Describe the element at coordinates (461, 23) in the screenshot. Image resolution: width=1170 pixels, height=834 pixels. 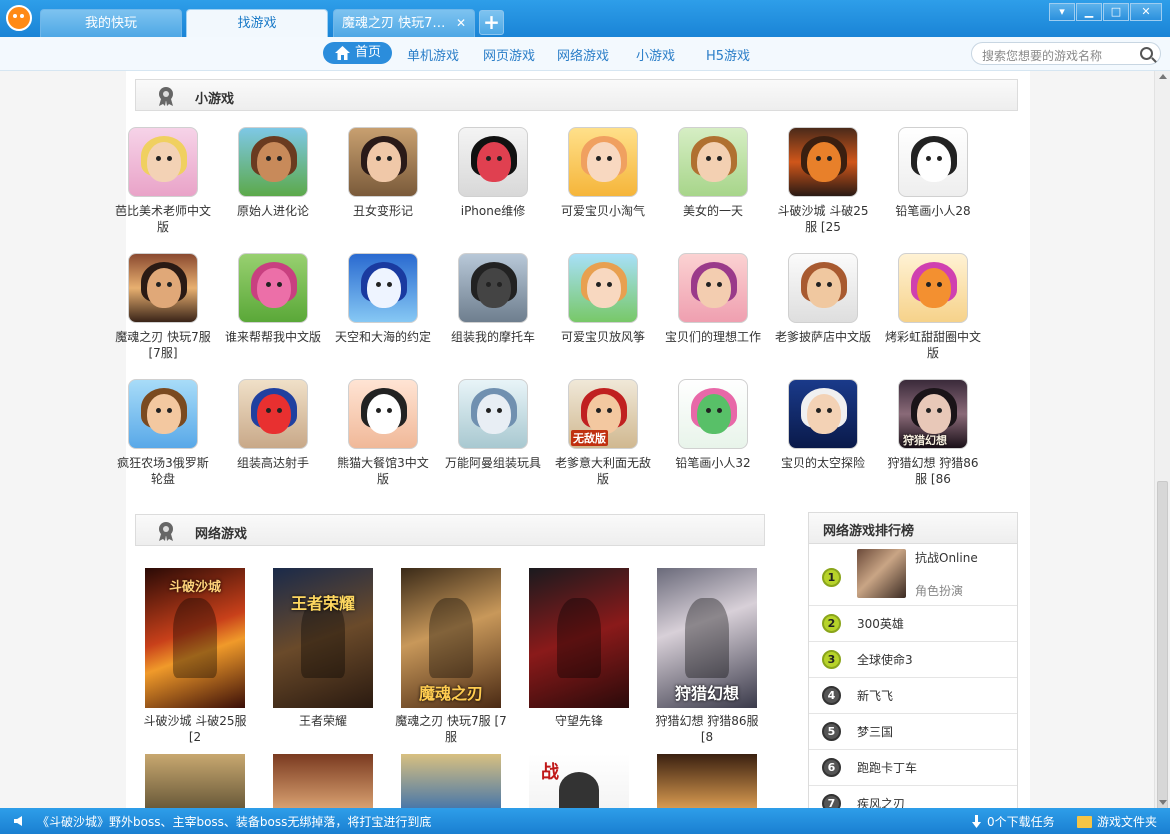
I see `close-tab-icon: ✕` at that location.